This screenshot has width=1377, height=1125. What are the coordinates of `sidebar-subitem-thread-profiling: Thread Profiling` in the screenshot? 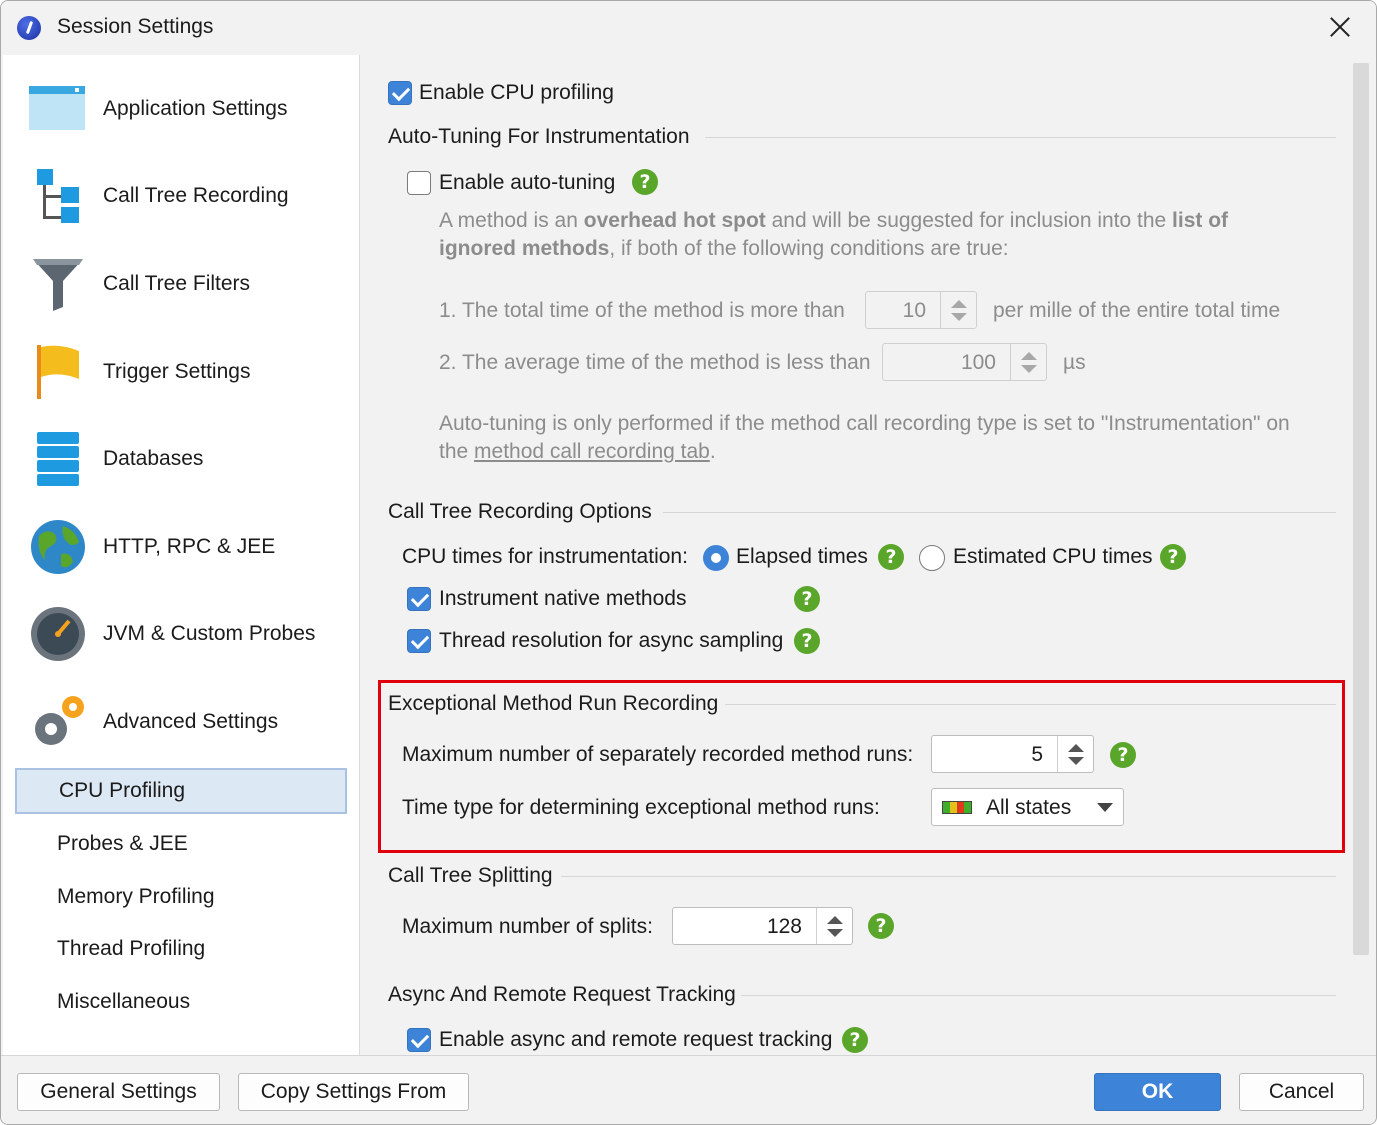 It's located at (181, 949).